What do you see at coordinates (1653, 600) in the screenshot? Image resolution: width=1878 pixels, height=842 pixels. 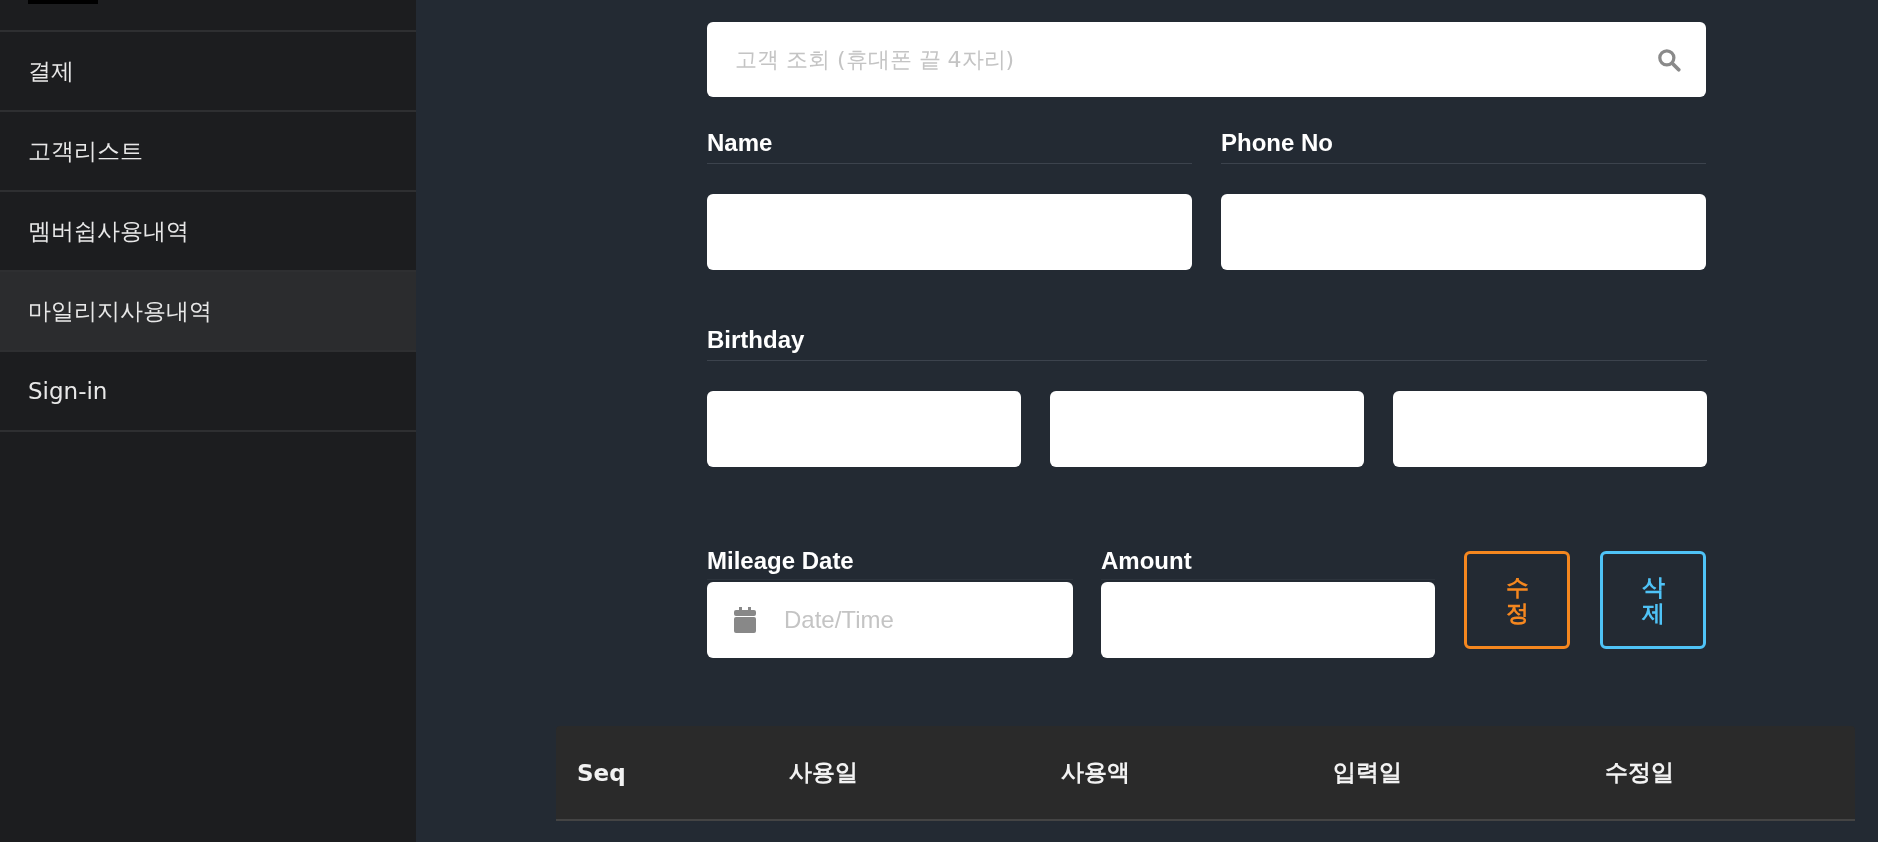 I see `delete-button: 삭제` at bounding box center [1653, 600].